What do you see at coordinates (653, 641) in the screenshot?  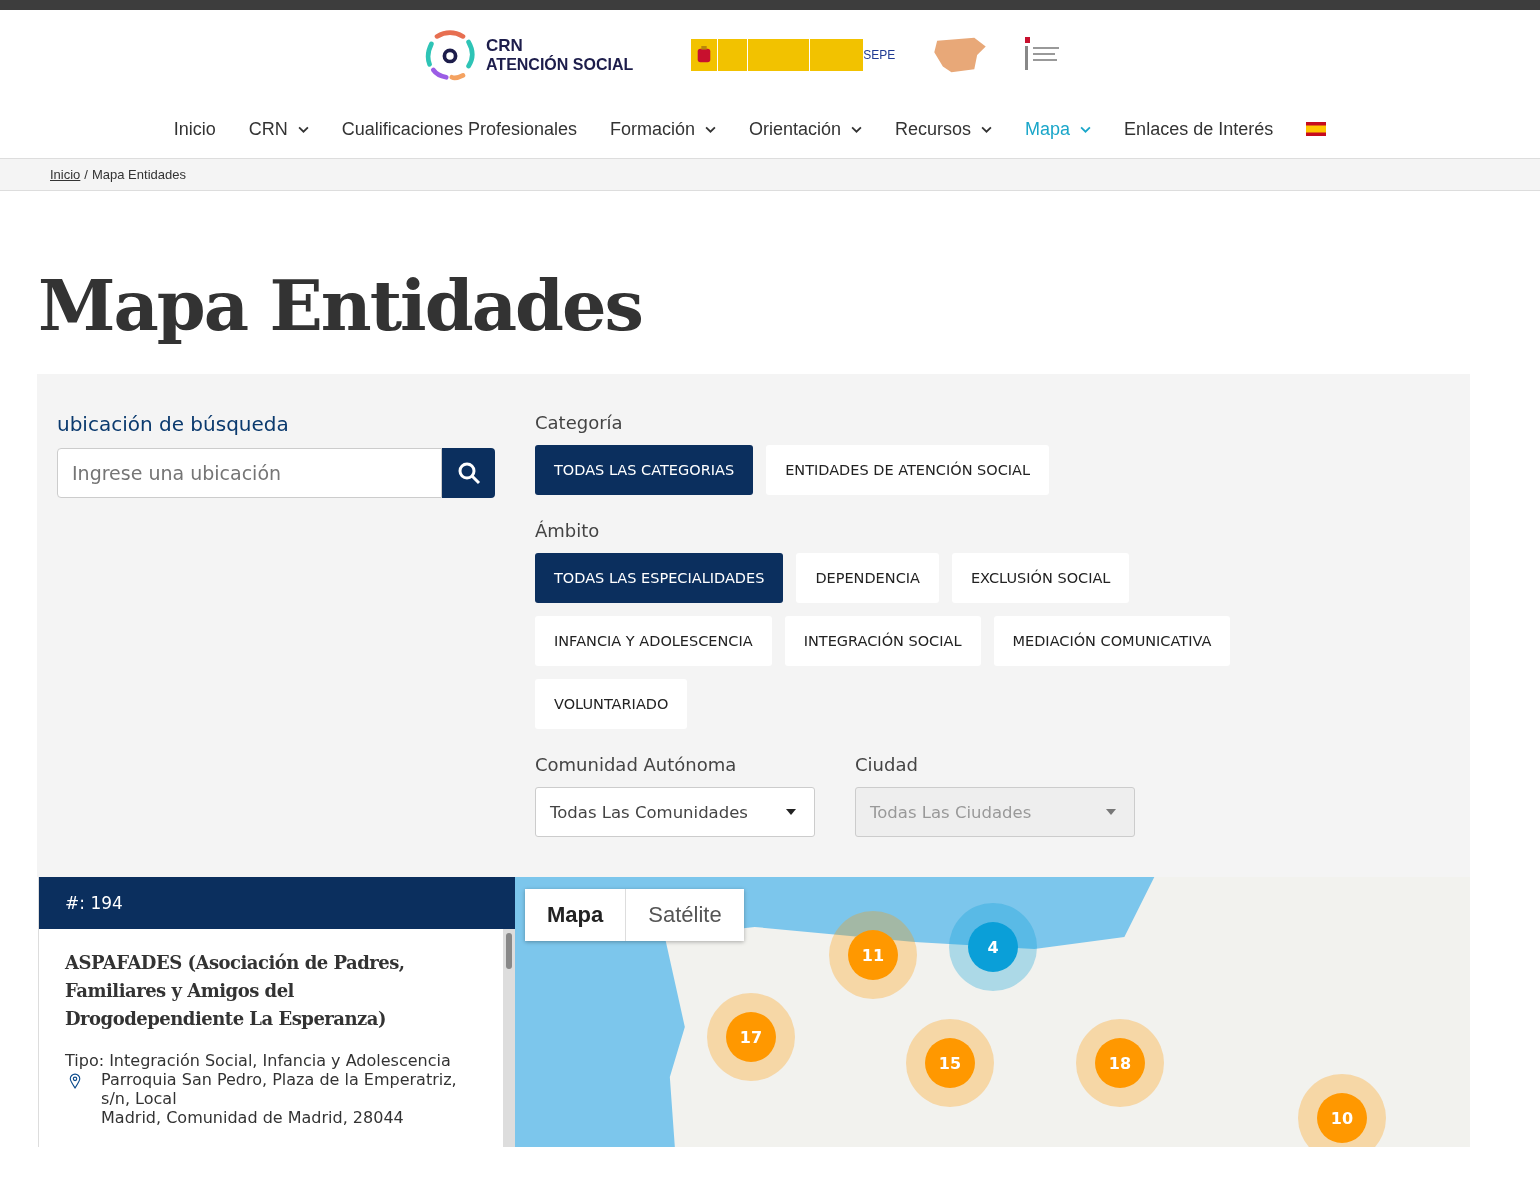 I see `scope-filter-button: INFANCIA Y ADOLESCENCIA` at bounding box center [653, 641].